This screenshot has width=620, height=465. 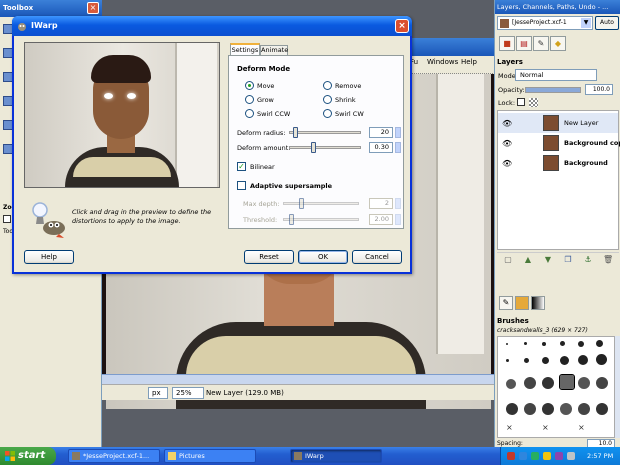 What do you see at coordinates (188, 393) in the screenshot?
I see `zoom-select: 25%` at bounding box center [188, 393].